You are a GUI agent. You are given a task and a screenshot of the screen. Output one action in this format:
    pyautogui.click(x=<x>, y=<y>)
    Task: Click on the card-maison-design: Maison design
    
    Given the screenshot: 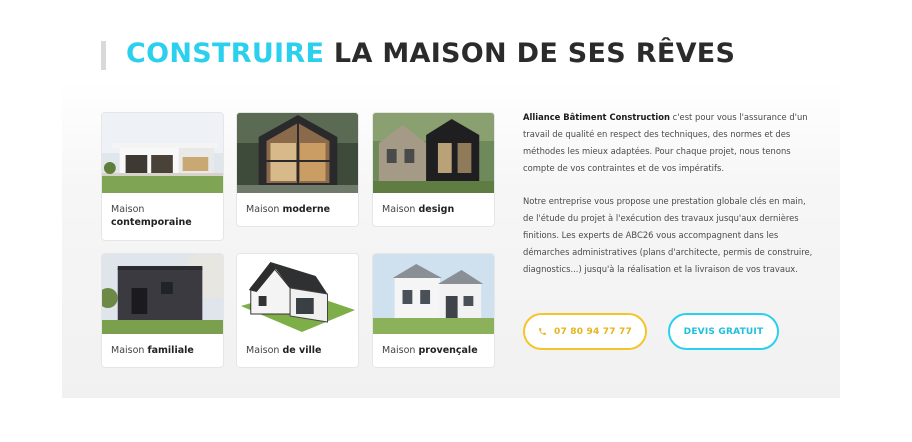 What is the action you would take?
    pyautogui.click(x=433, y=169)
    